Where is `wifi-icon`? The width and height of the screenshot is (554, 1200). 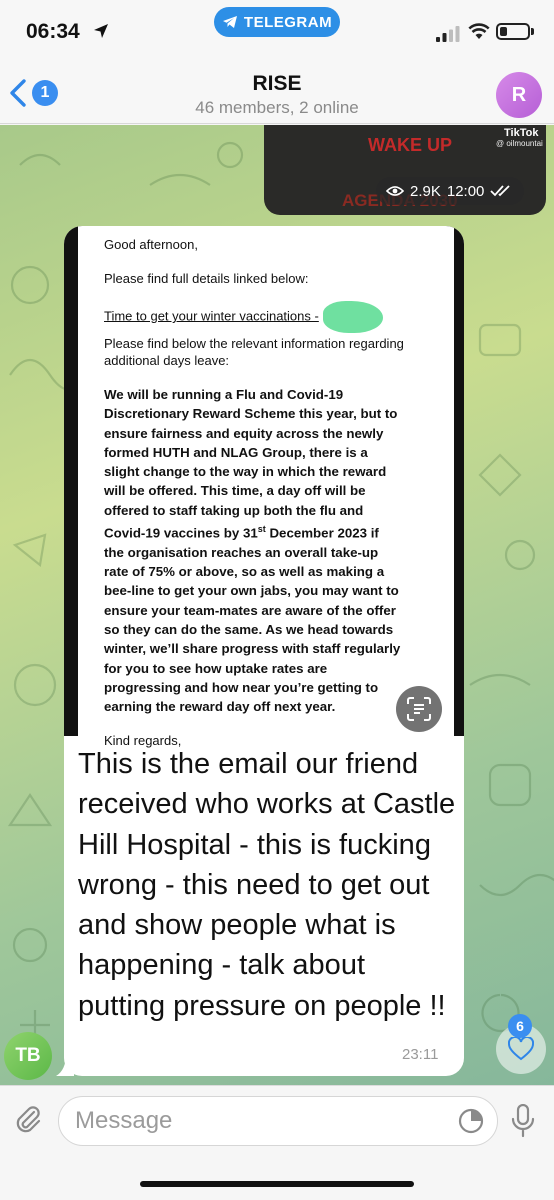 wifi-icon is located at coordinates (479, 31).